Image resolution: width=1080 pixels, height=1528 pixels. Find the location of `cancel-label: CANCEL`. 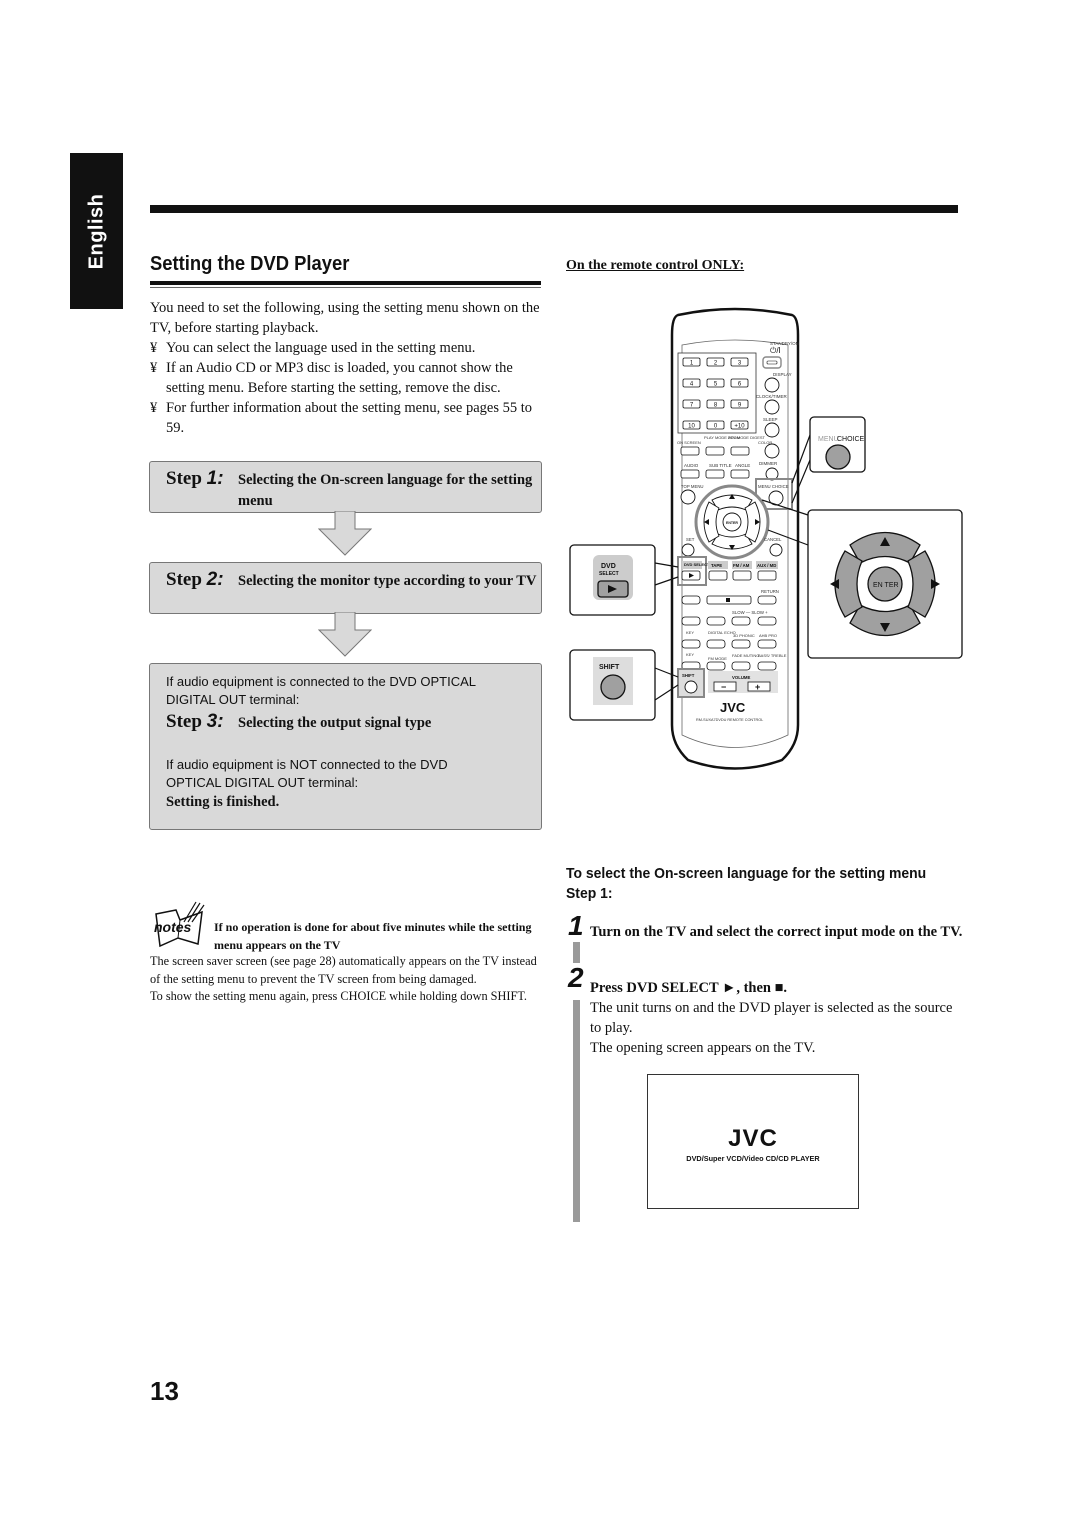

cancel-label: CANCEL is located at coordinates (773, 539).